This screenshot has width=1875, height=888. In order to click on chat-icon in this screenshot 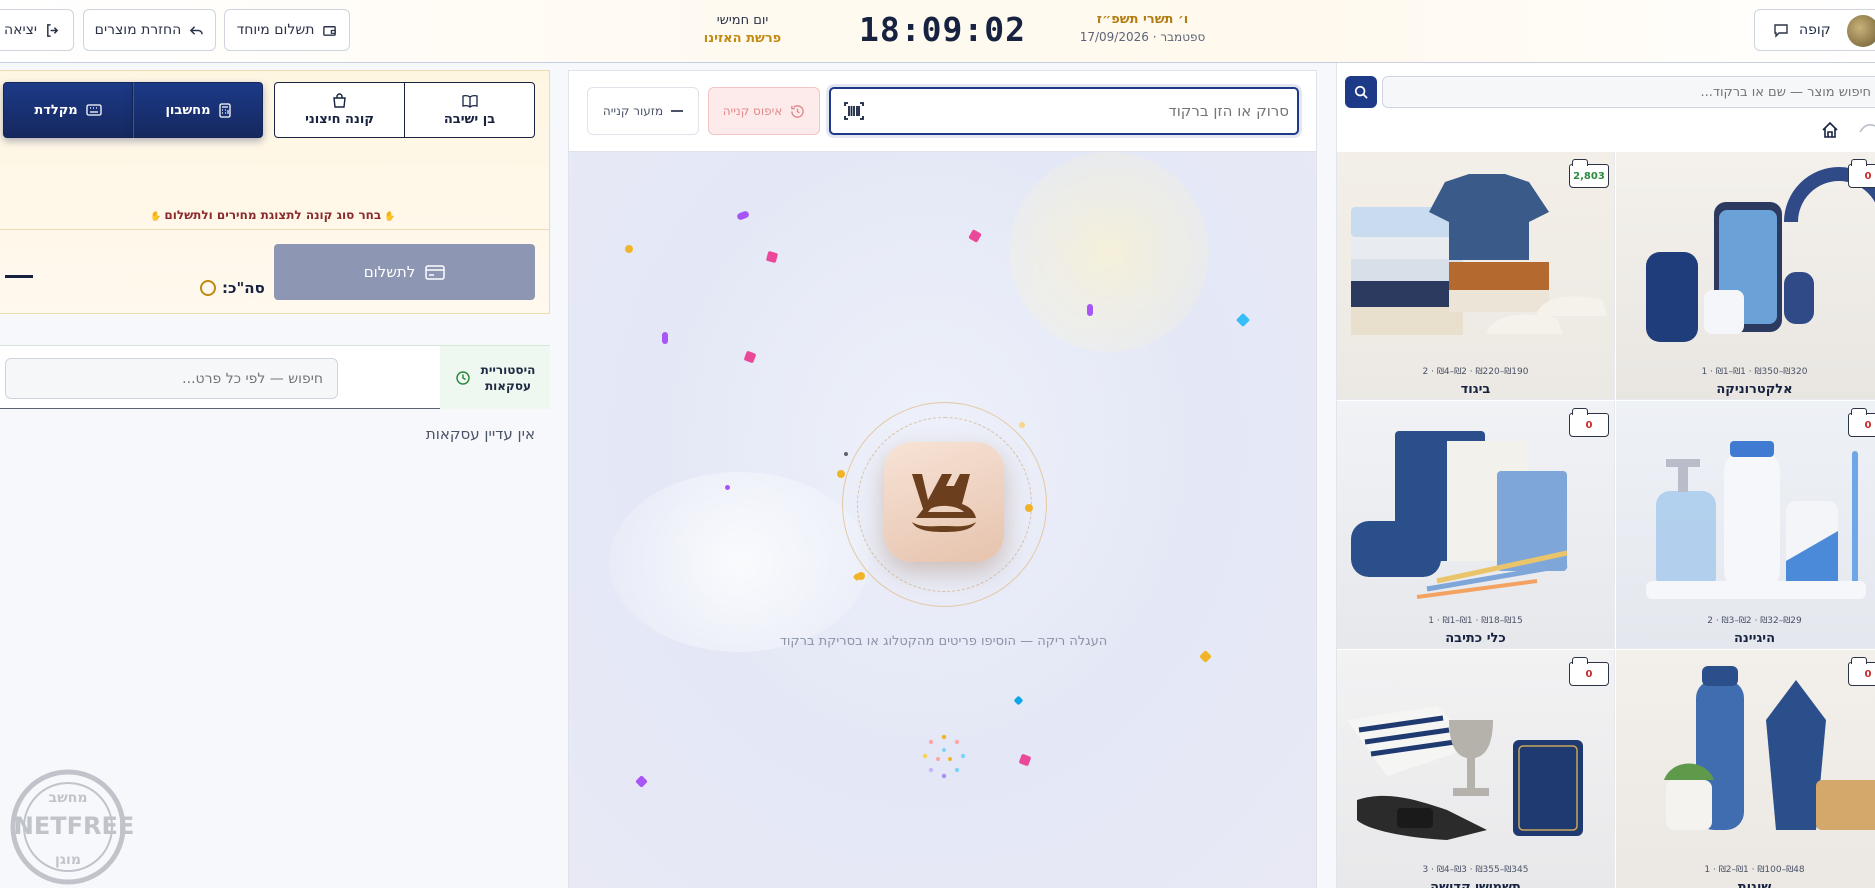, I will do `click(1781, 31)`.